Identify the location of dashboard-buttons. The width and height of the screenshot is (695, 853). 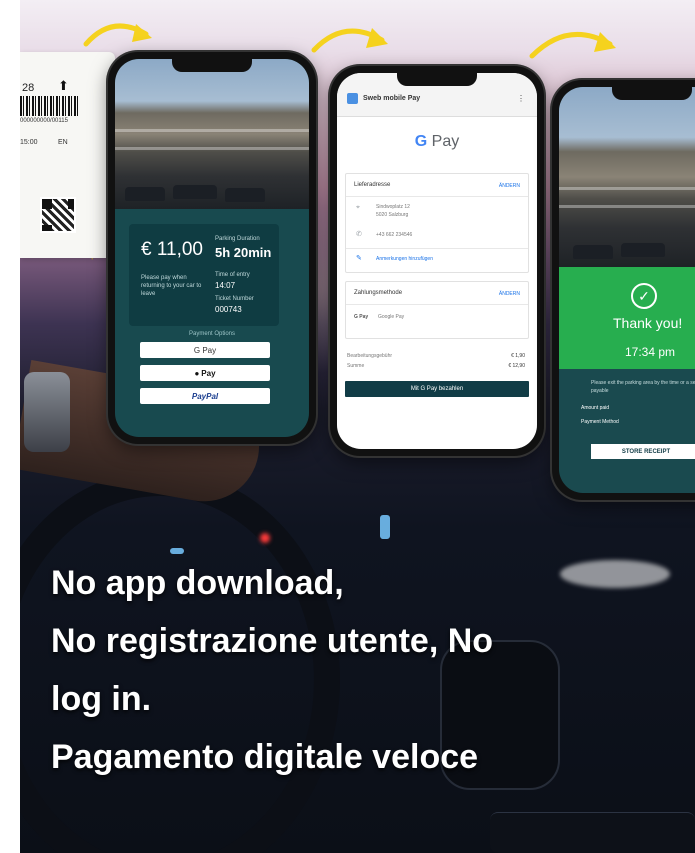
(592, 832).